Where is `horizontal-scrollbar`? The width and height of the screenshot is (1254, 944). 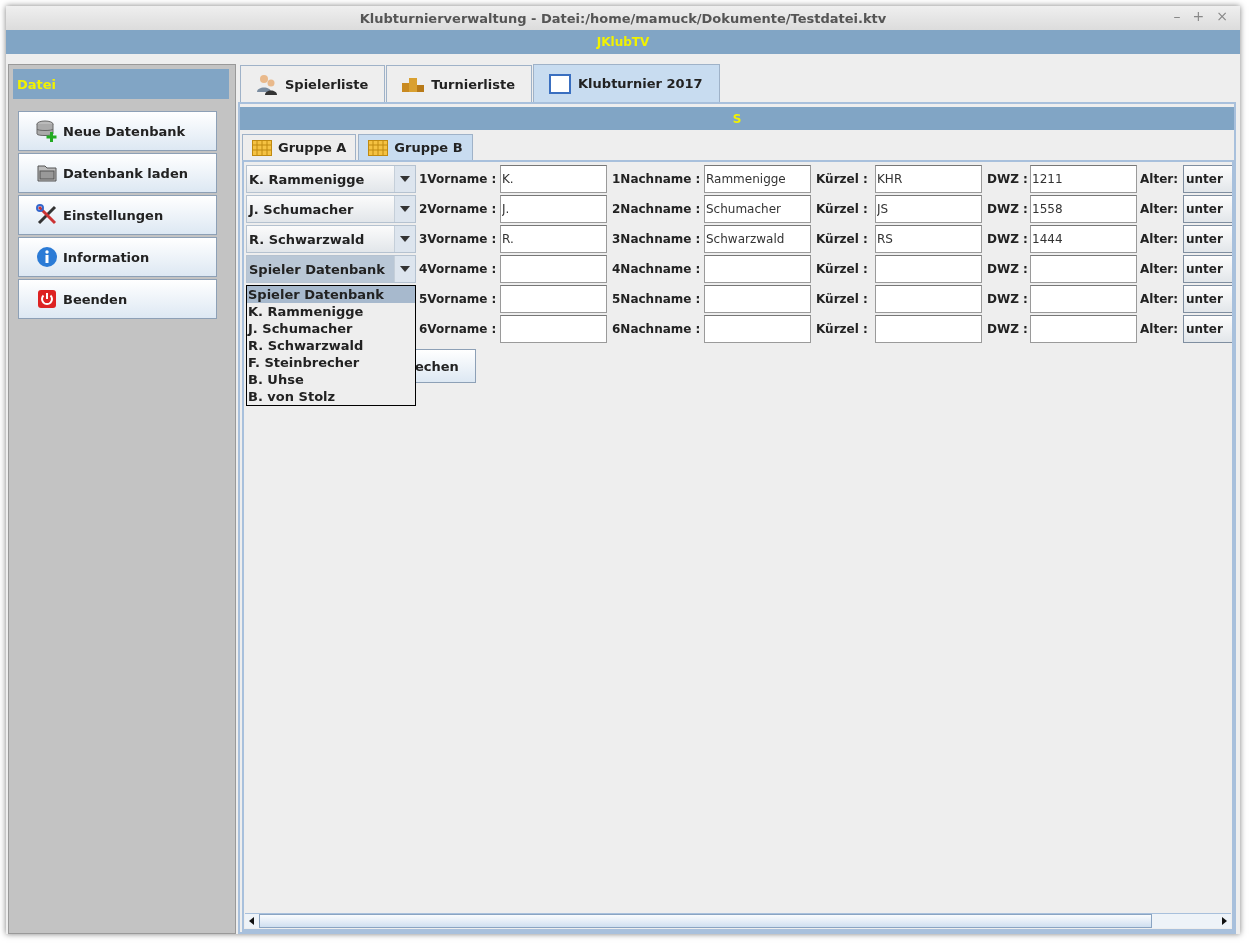 horizontal-scrollbar is located at coordinates (738, 920).